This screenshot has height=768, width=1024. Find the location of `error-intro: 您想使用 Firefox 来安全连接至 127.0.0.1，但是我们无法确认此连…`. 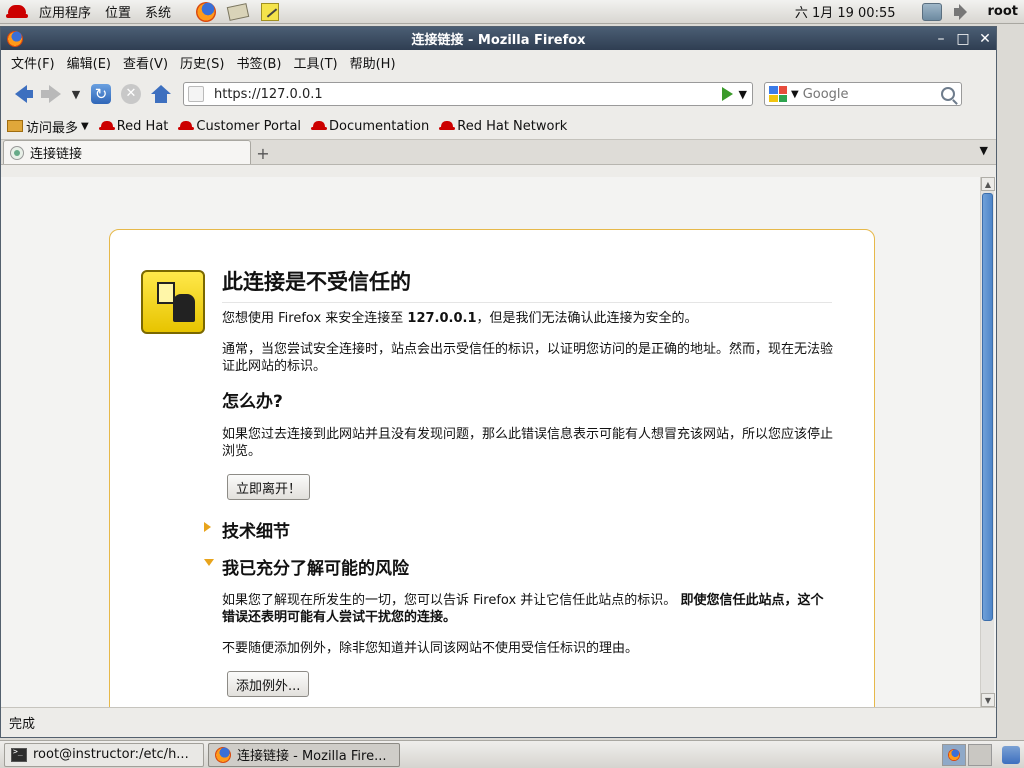

error-intro: 您想使用 Firefox 来安全连接至 127.0.0.1，但是我们无法确认此连… is located at coordinates (531, 318).